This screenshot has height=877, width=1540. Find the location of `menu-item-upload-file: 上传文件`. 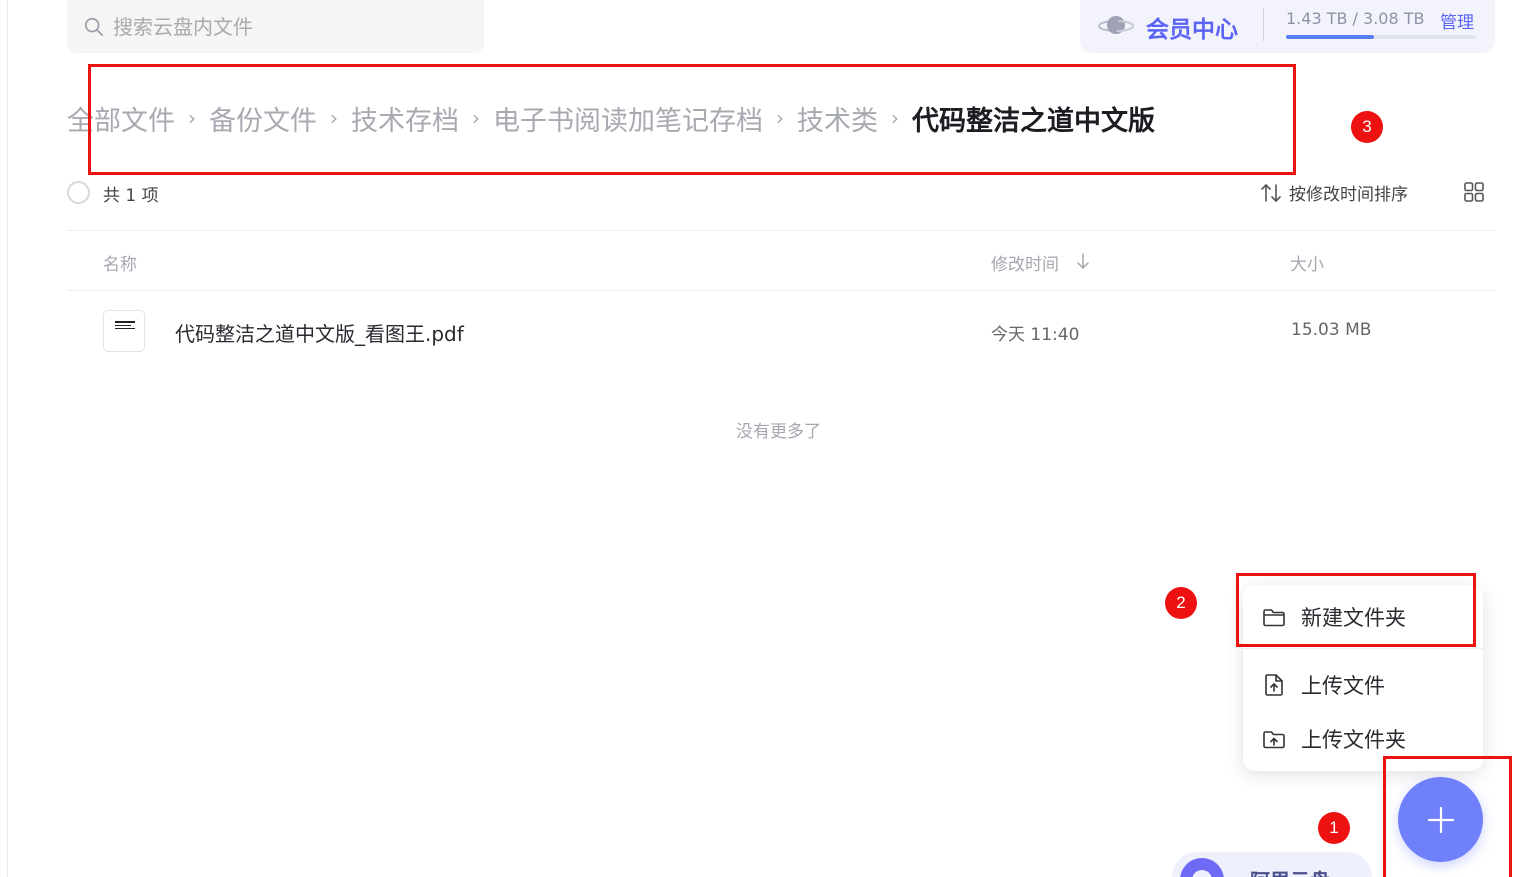

menu-item-upload-file: 上传文件 is located at coordinates (1363, 685).